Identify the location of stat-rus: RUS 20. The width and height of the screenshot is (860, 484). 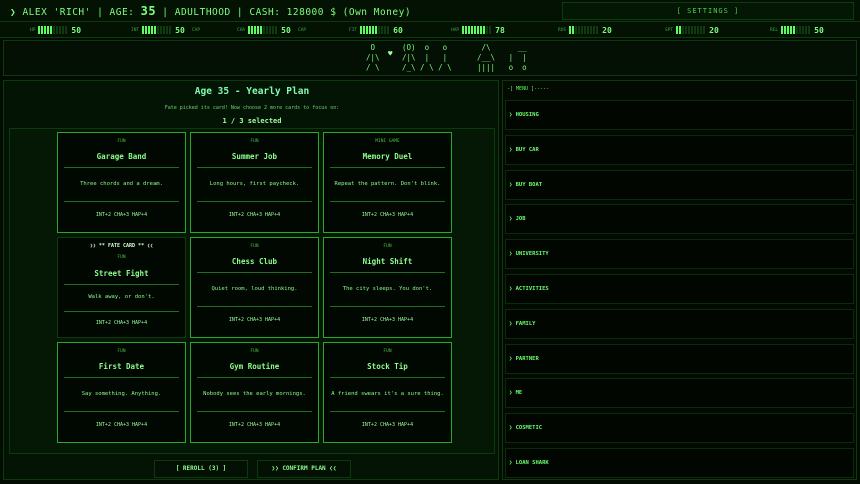
(585, 30).